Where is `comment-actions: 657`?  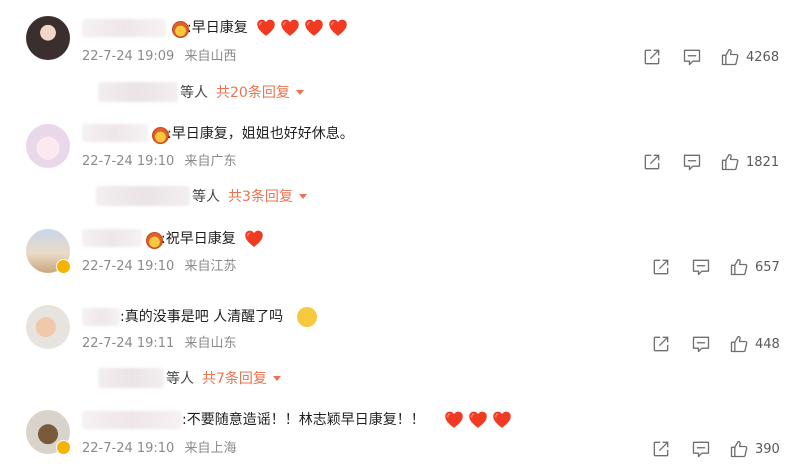
comment-actions: 657 is located at coordinates (715, 267).